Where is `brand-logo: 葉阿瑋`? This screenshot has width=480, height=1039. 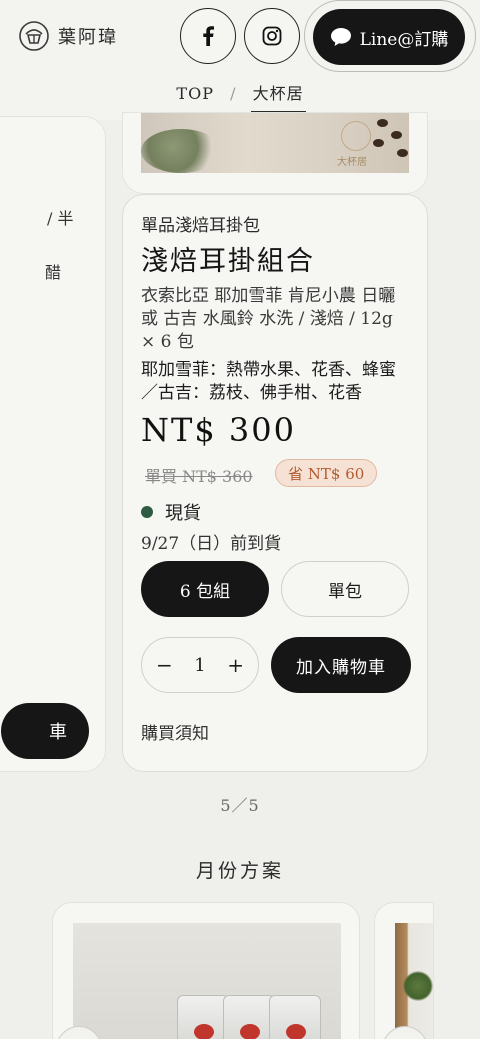
brand-logo: 葉阿瑋 is located at coordinates (68, 36).